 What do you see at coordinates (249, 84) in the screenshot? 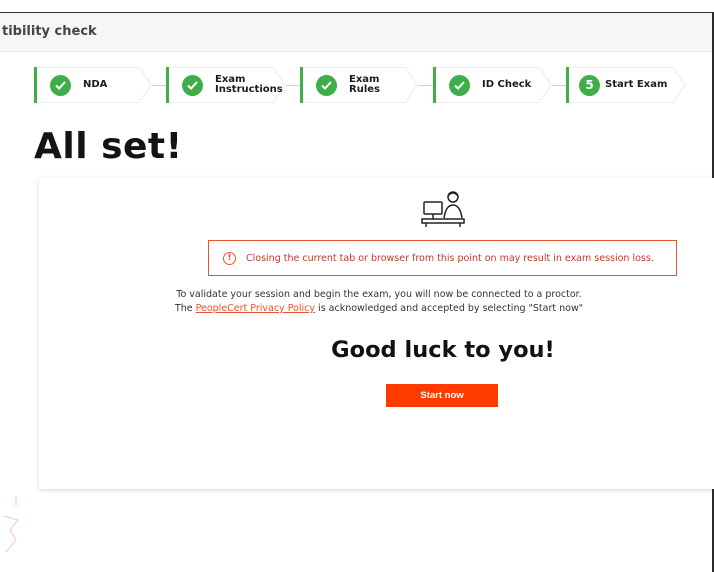
I see `step-label: Exam Instructions` at bounding box center [249, 84].